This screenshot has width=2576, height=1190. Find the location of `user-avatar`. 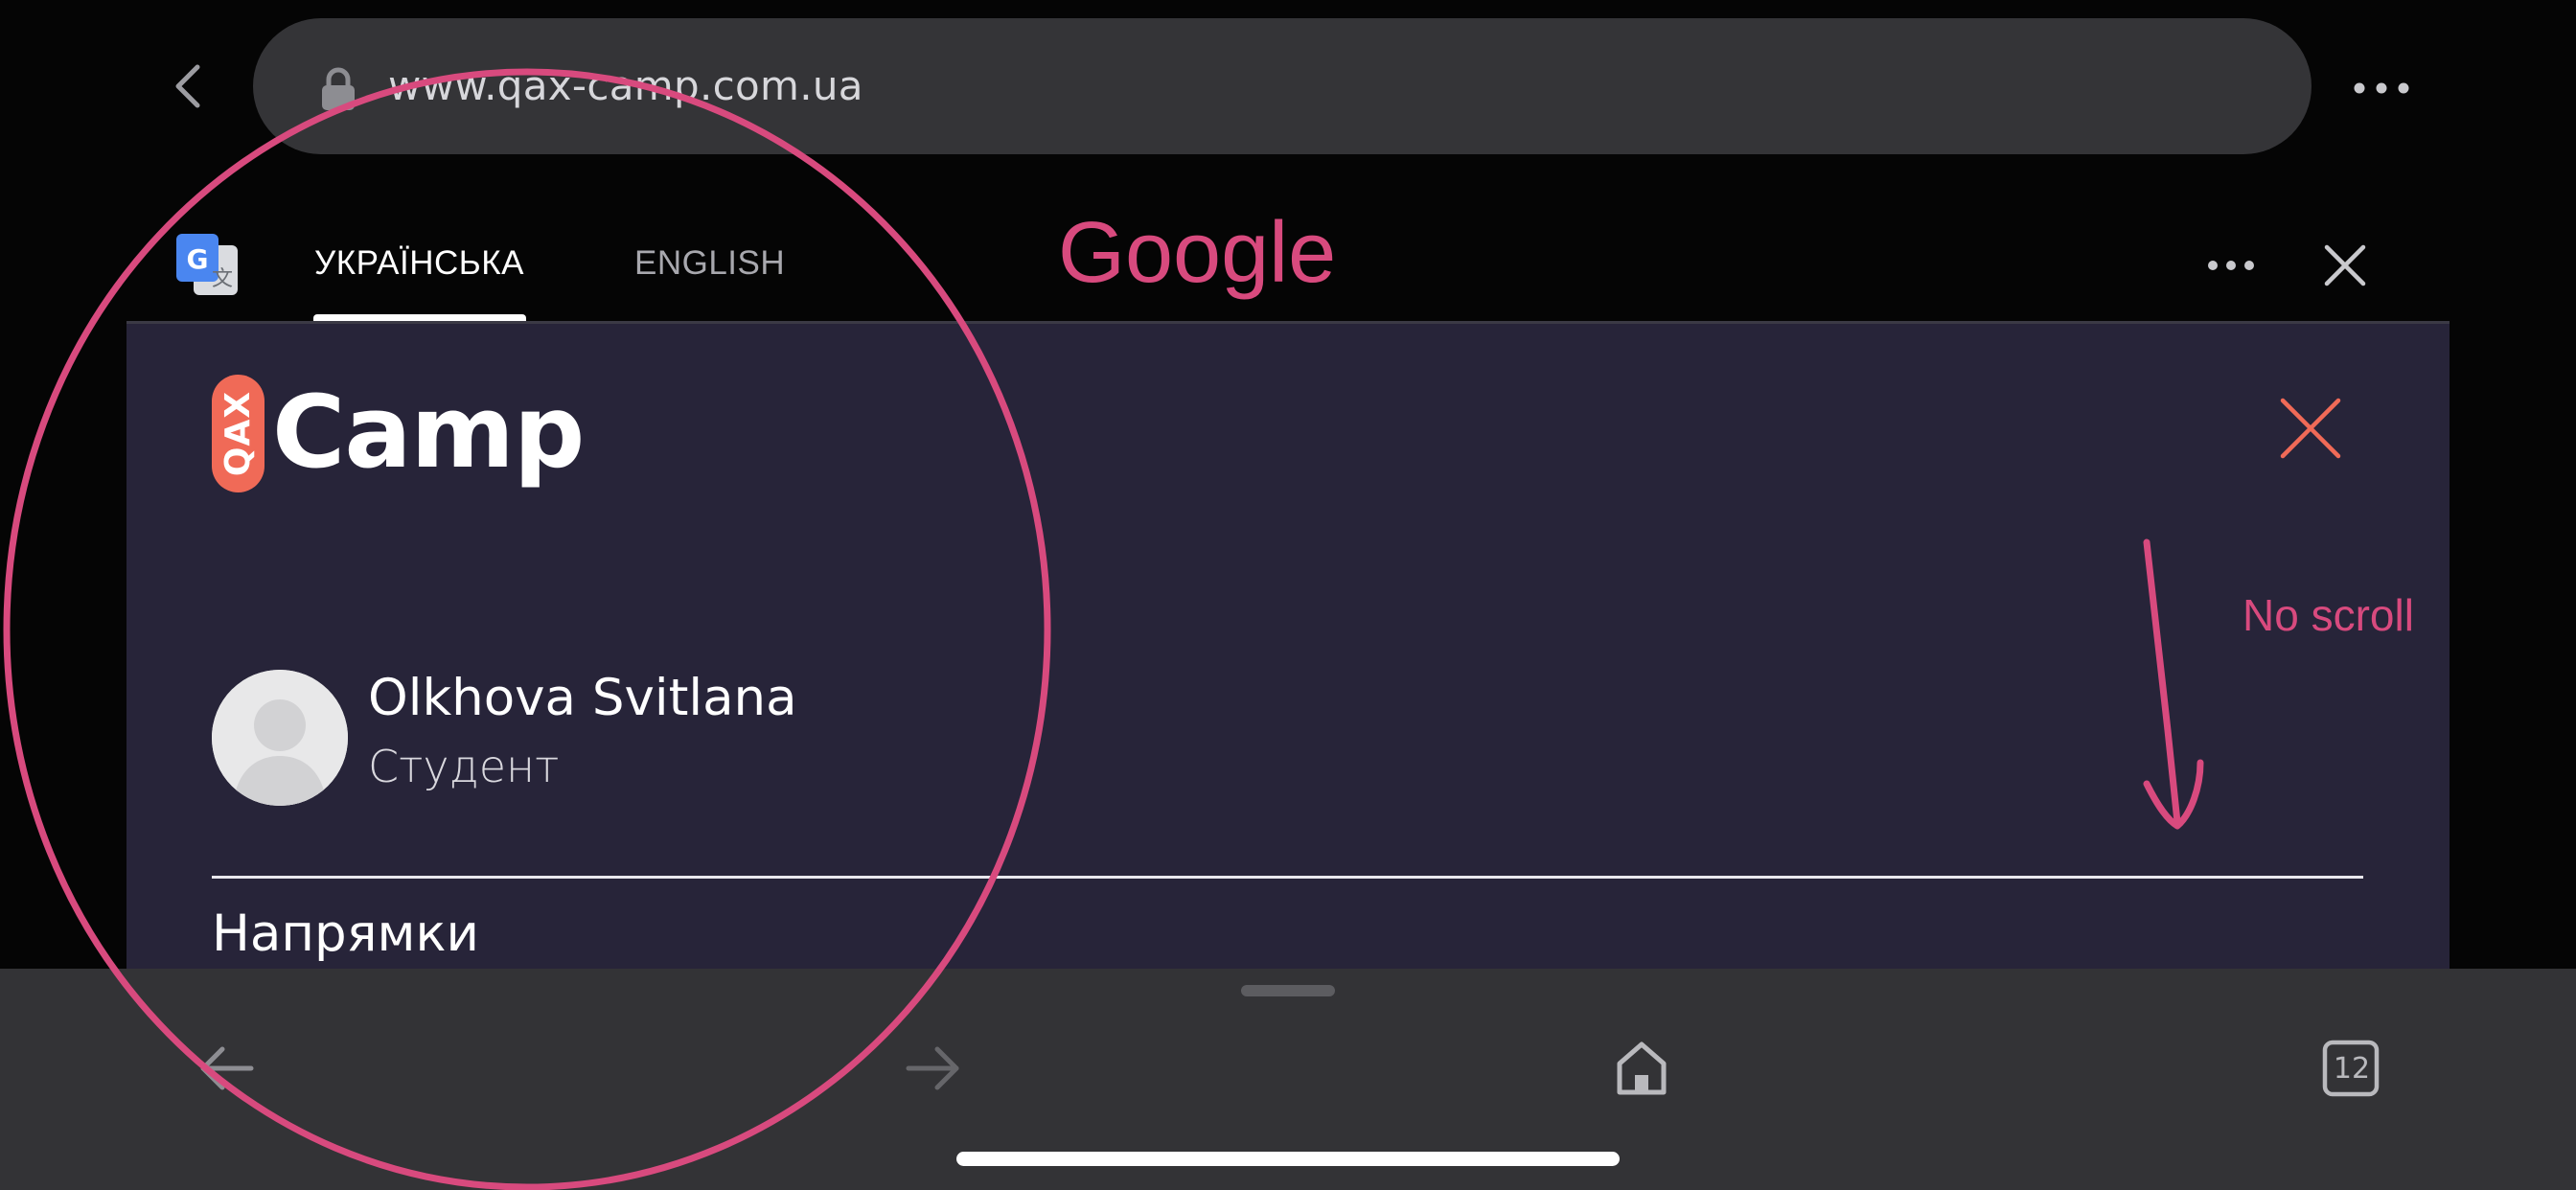

user-avatar is located at coordinates (280, 738).